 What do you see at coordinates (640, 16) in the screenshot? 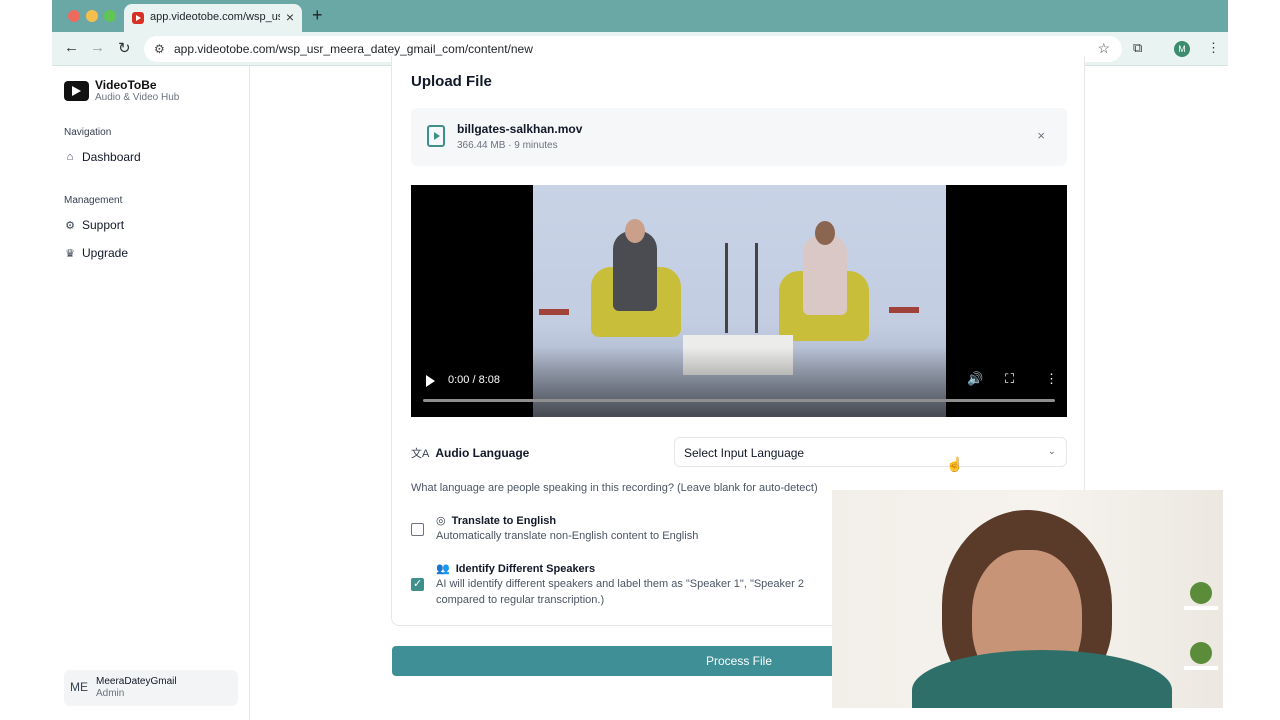
I see `tab-strip: app.videotobe.com/wsp_usr_ × +` at bounding box center [640, 16].